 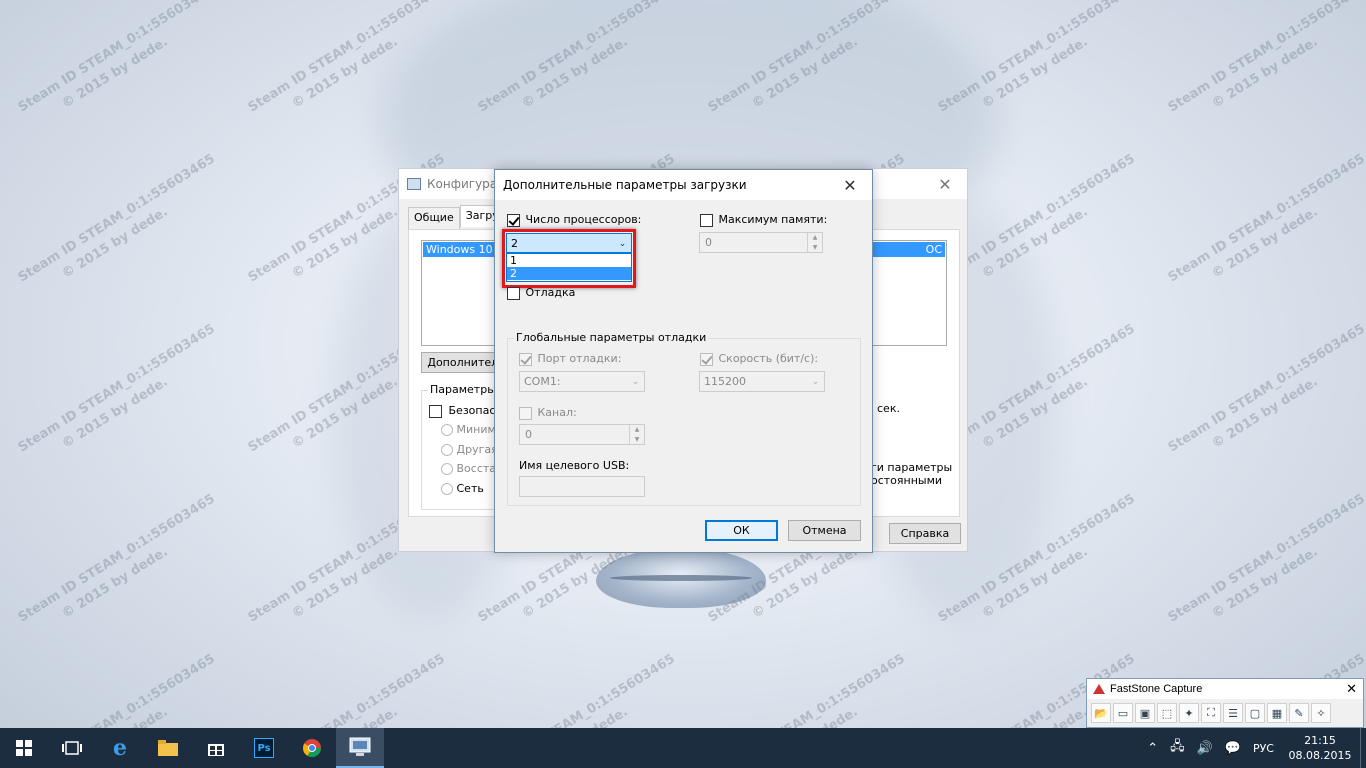 What do you see at coordinates (1205, 748) in the screenshot?
I see `volume-icon: 🔊` at bounding box center [1205, 748].